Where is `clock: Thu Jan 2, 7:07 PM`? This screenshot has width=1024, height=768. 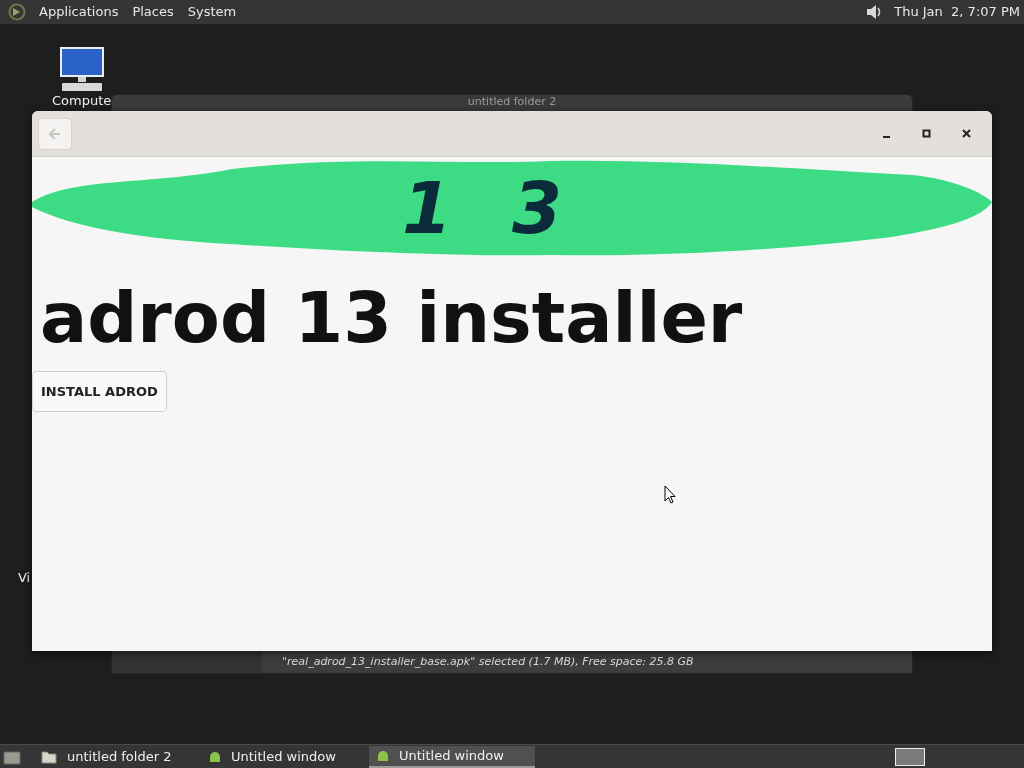 clock: Thu Jan 2, 7:07 PM is located at coordinates (957, 12).